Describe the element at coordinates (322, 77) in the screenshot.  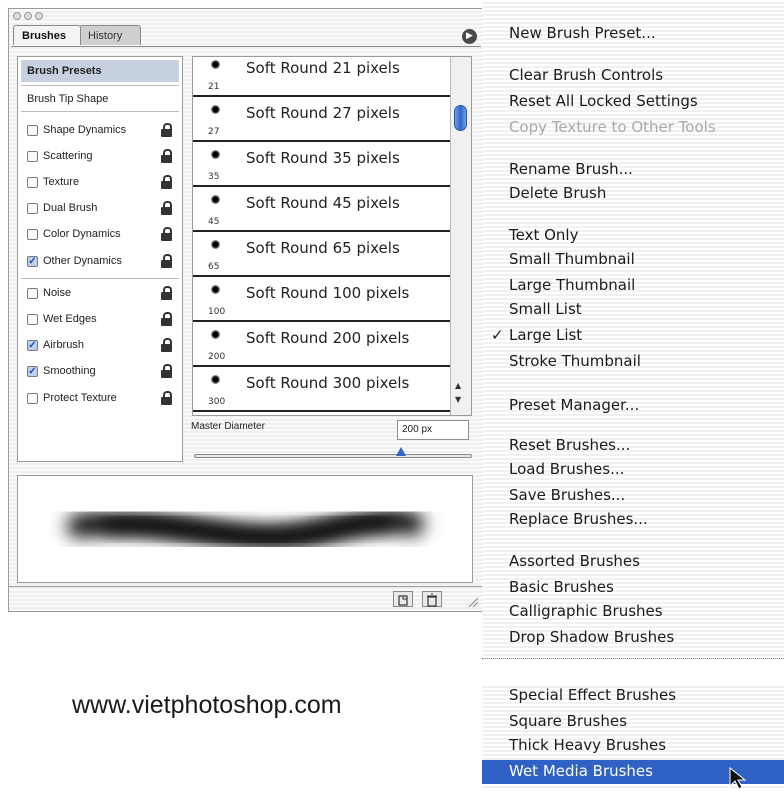
I see `preset-row: 21 Soft Round 21 pixels` at that location.